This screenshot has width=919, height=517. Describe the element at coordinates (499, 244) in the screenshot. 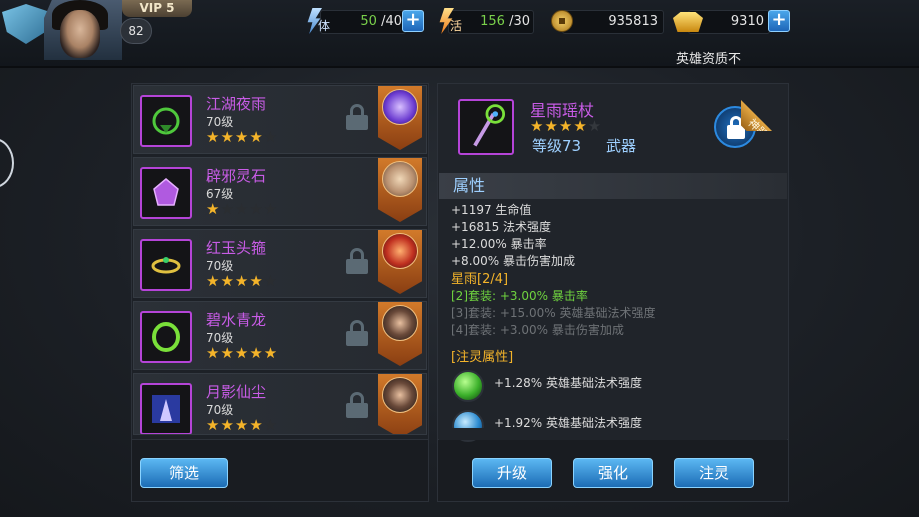

I see `stat-line: +12.00% 暴击率` at that location.